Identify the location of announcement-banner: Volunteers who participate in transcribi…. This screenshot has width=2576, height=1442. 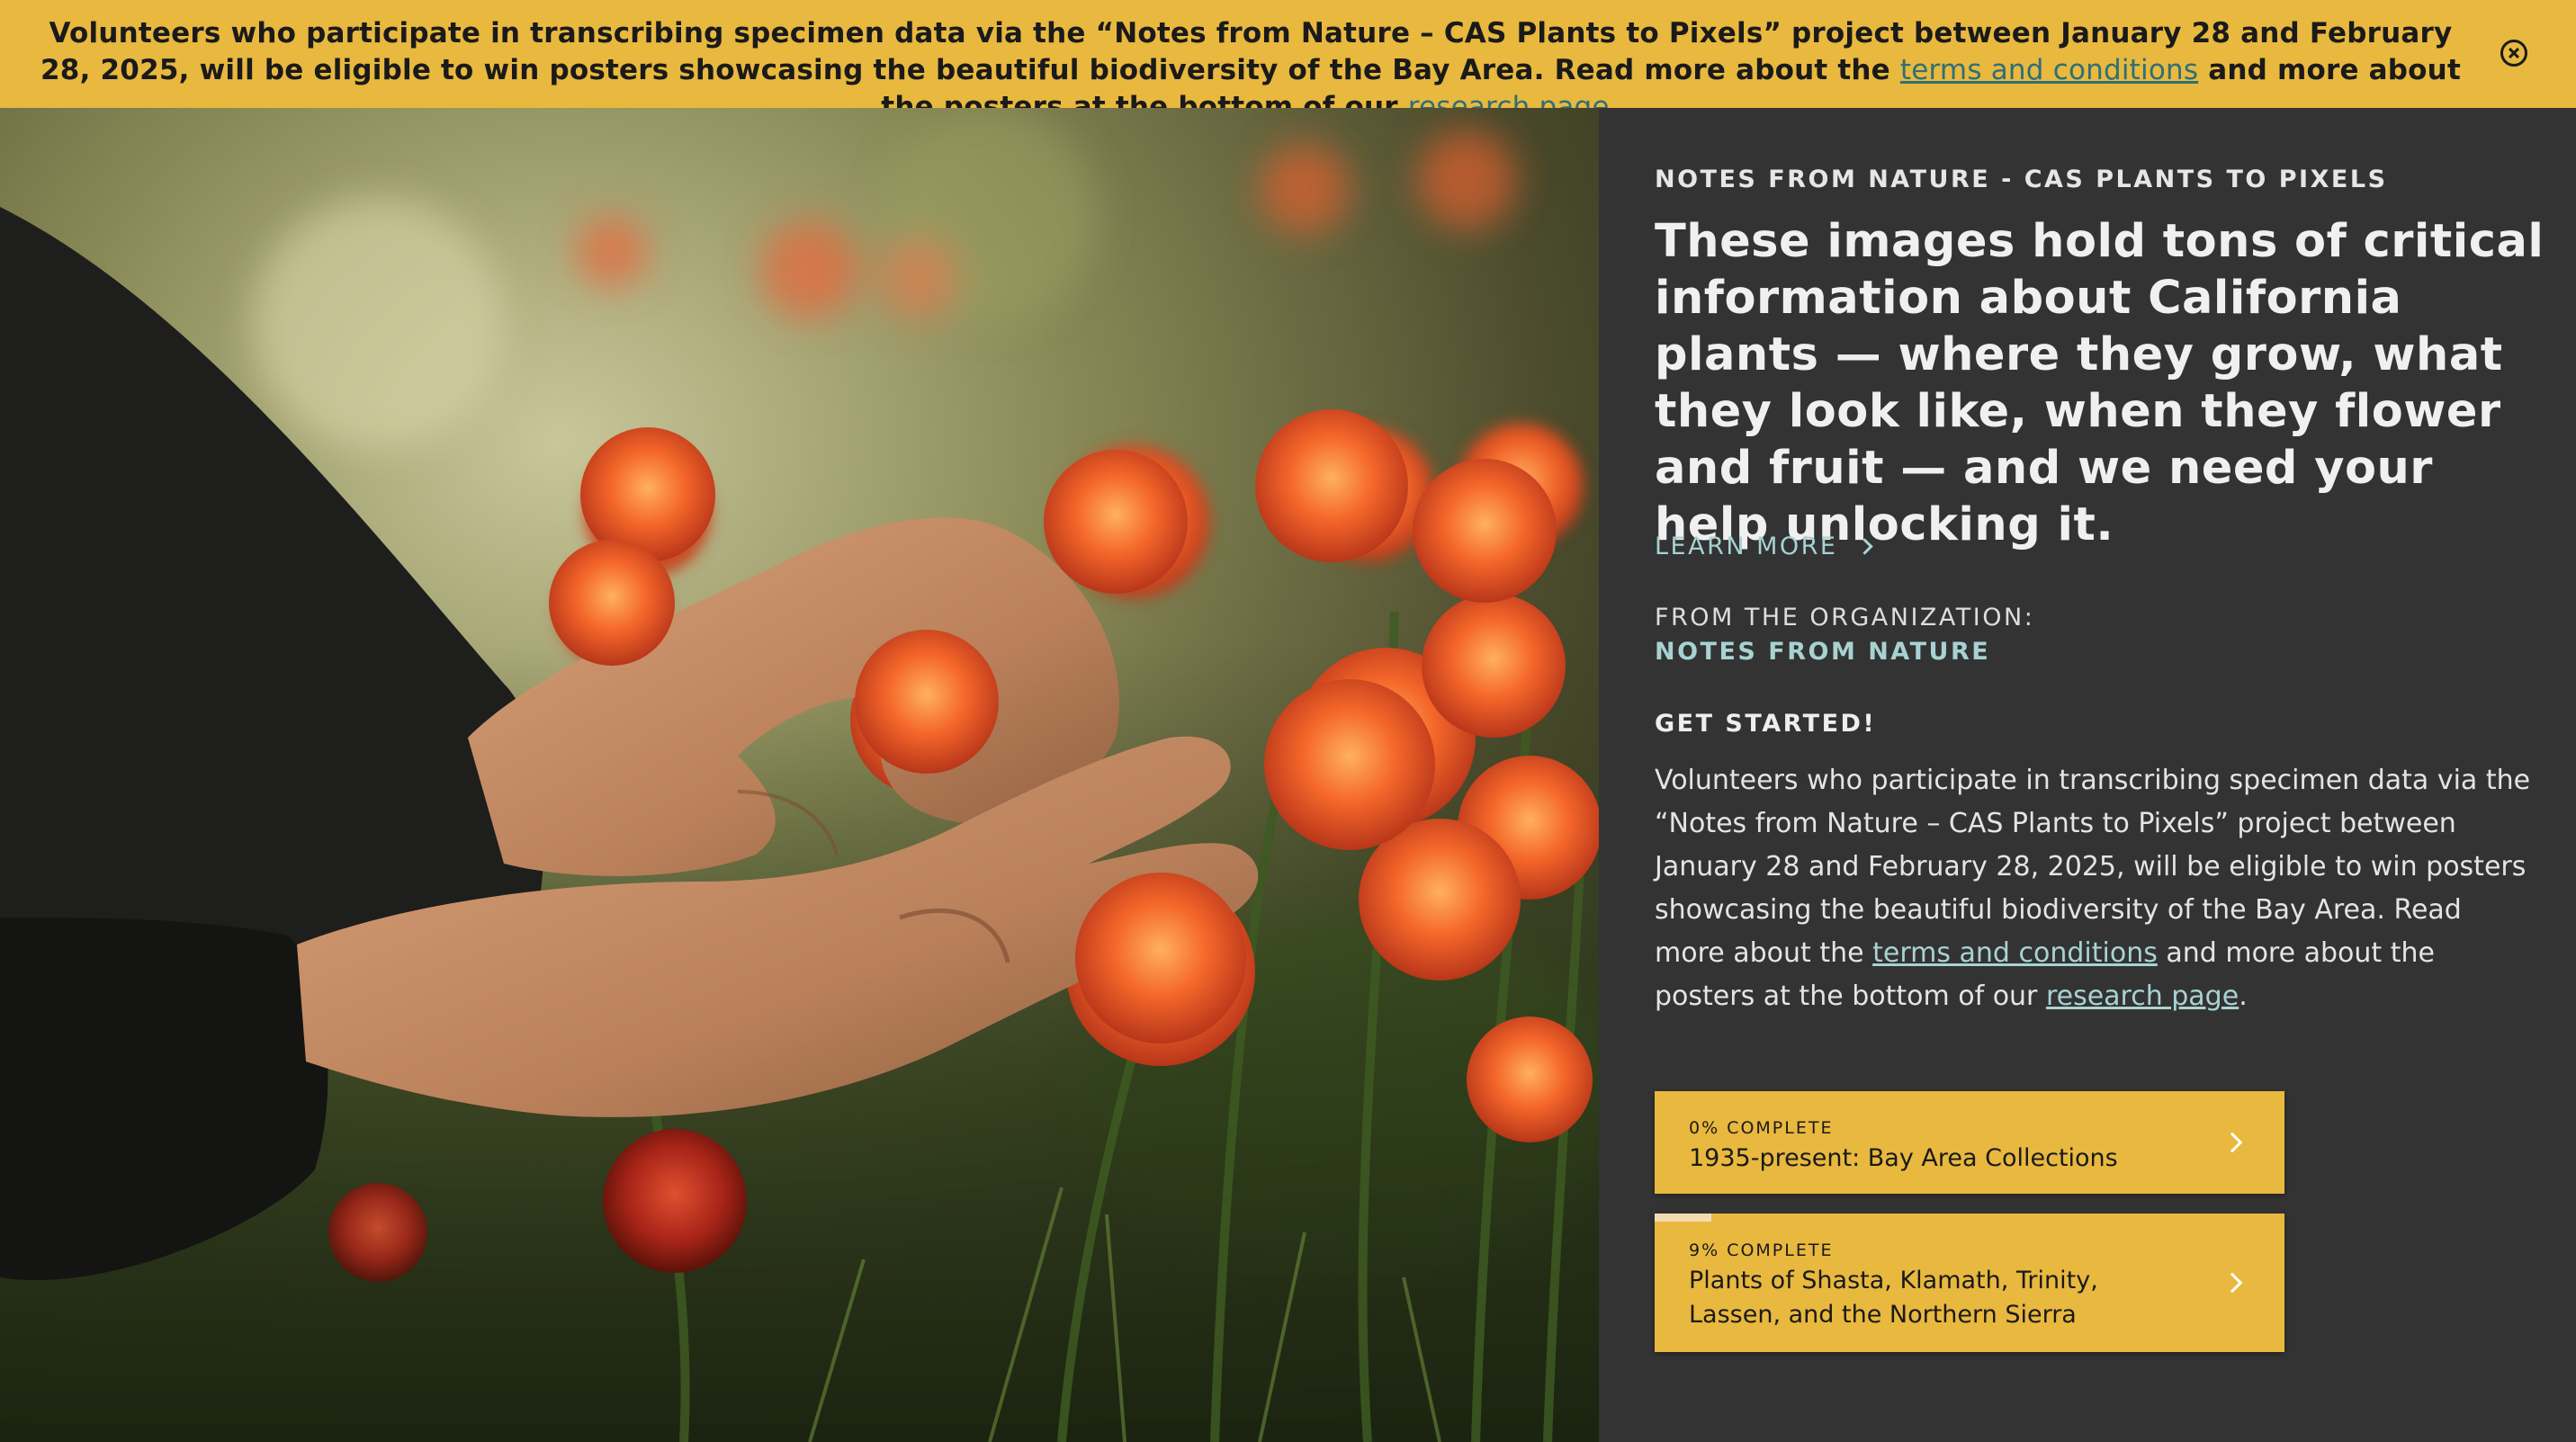
(1288, 61).